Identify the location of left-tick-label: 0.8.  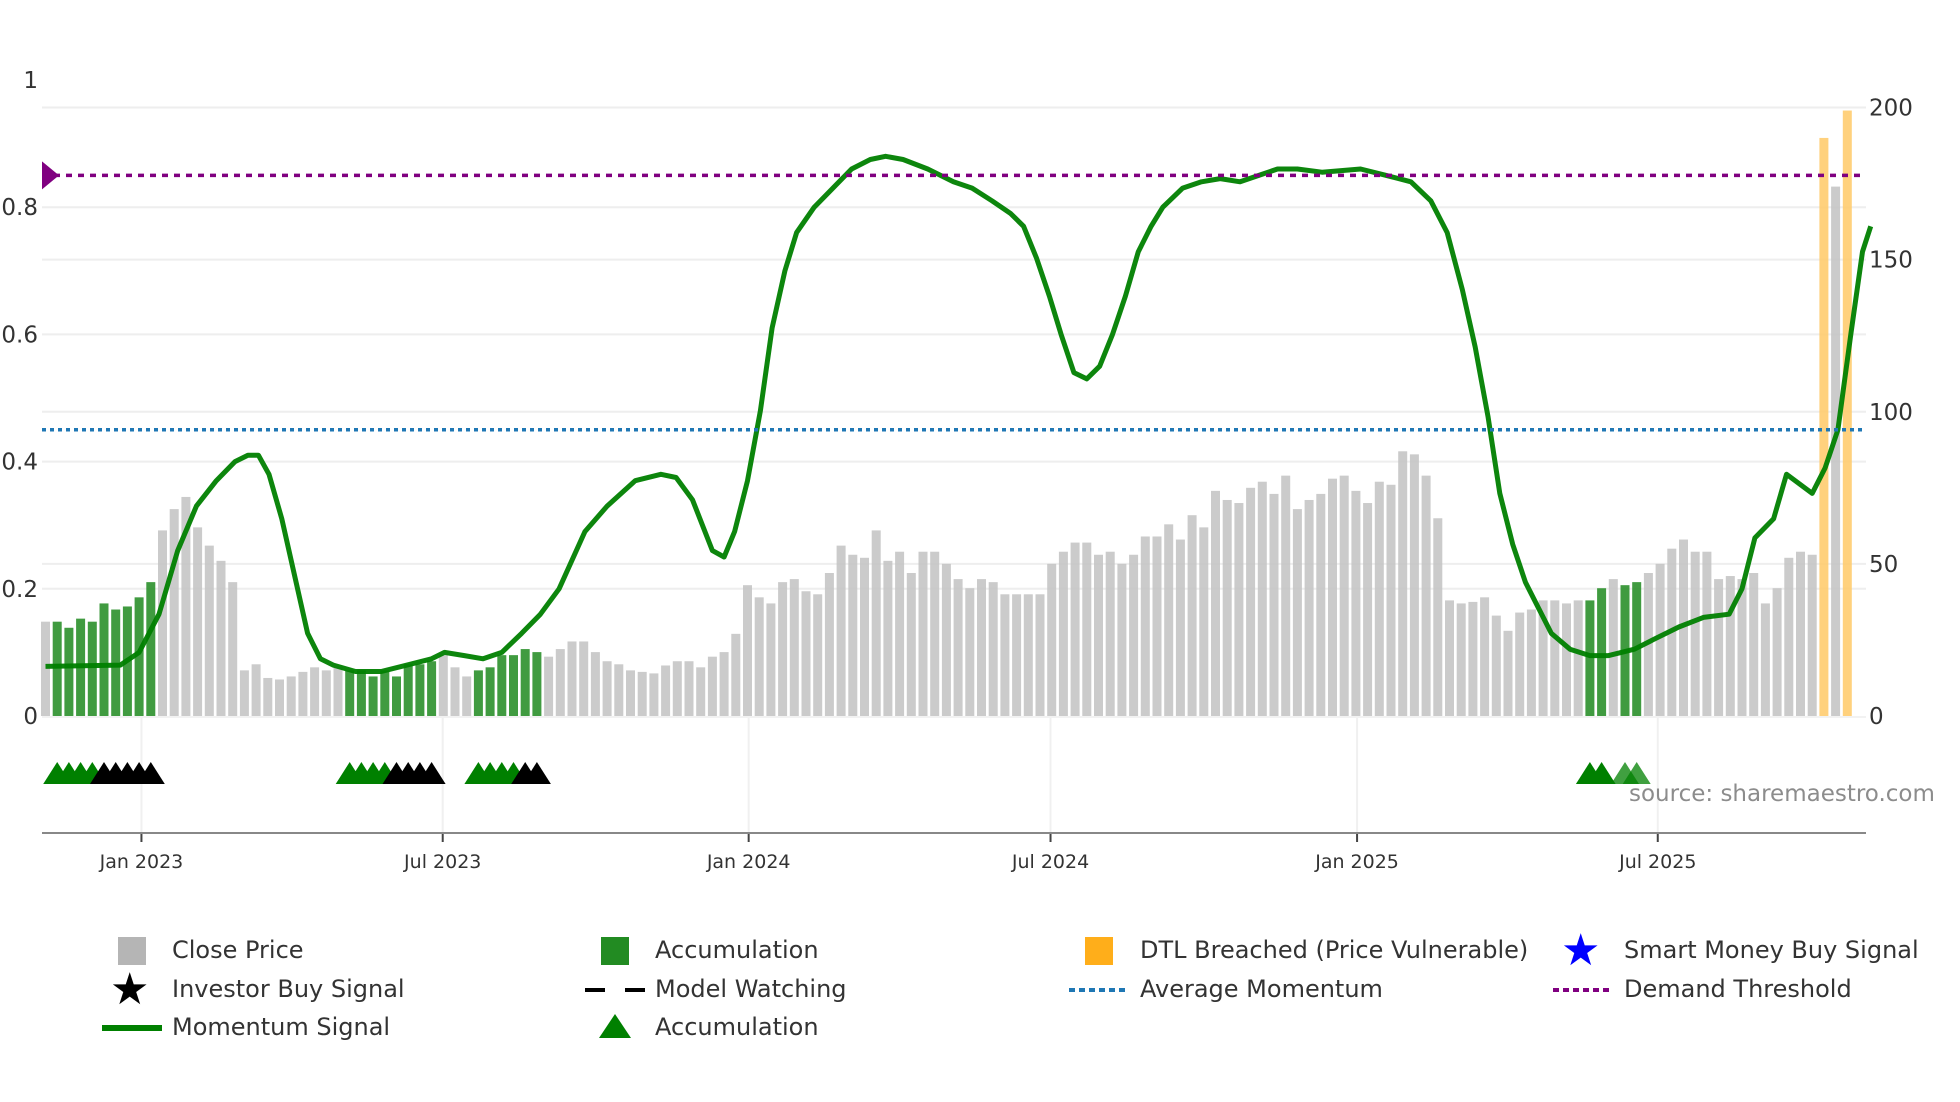
(19, 208).